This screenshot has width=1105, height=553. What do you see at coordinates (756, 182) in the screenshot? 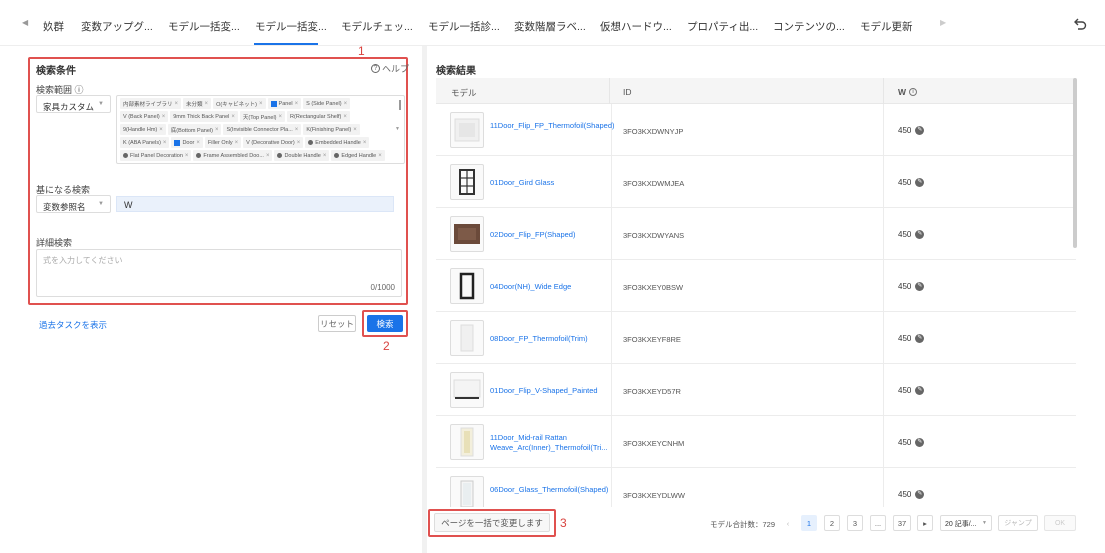
I see `table-row: 01Door_Gird Glass 3FO3KXDWMJEA 450 ✎` at bounding box center [756, 182].